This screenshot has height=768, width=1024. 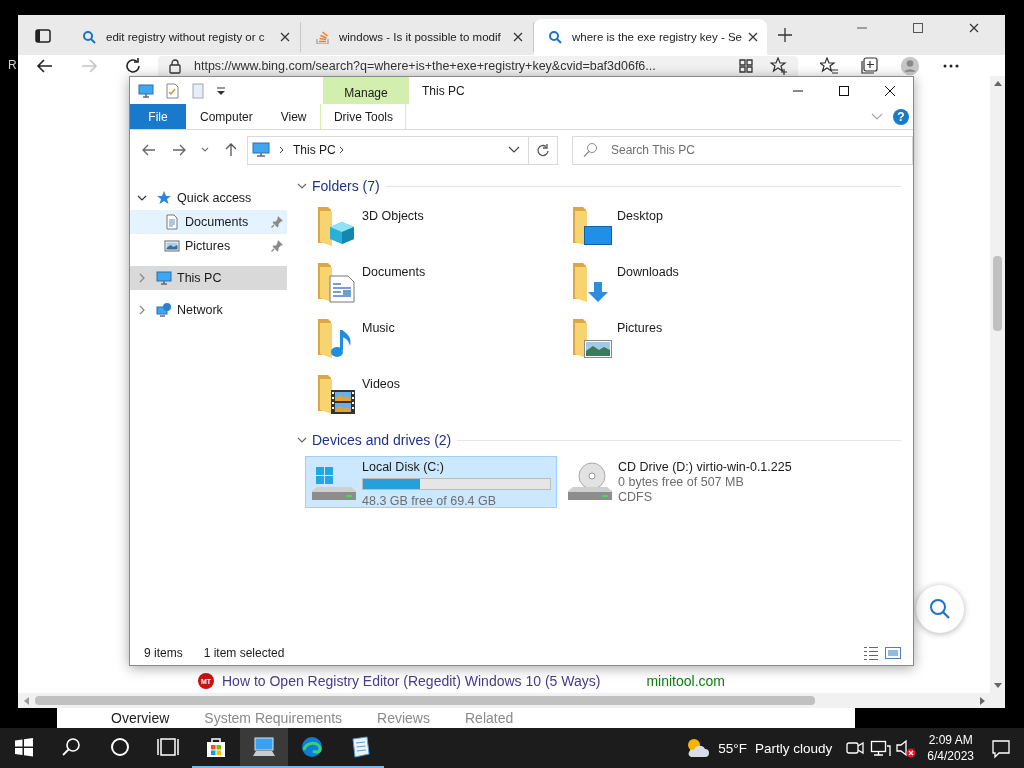 I want to click on window-title: This PC, so click(x=443, y=91).